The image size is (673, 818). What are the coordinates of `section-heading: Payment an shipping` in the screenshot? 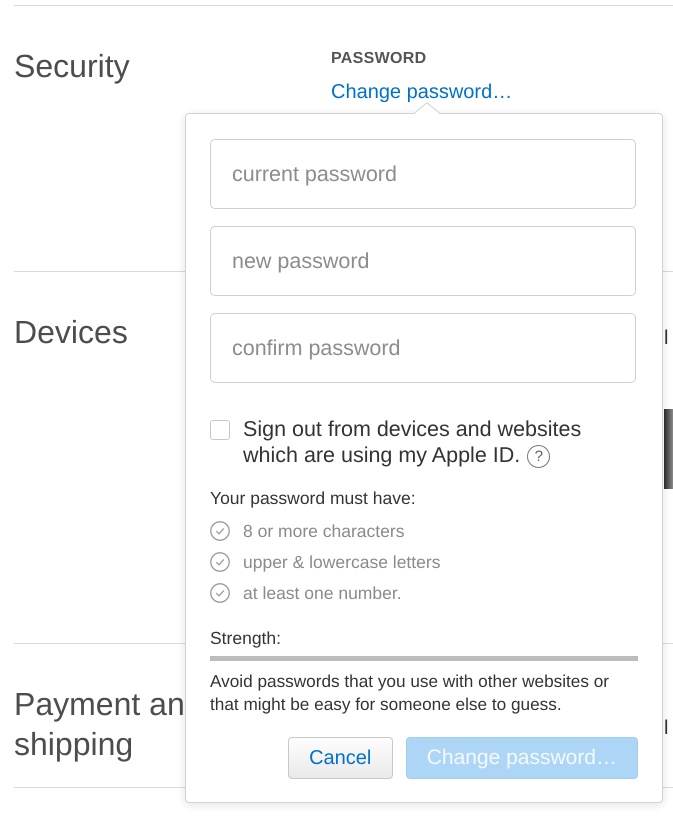 It's located at (99, 724).